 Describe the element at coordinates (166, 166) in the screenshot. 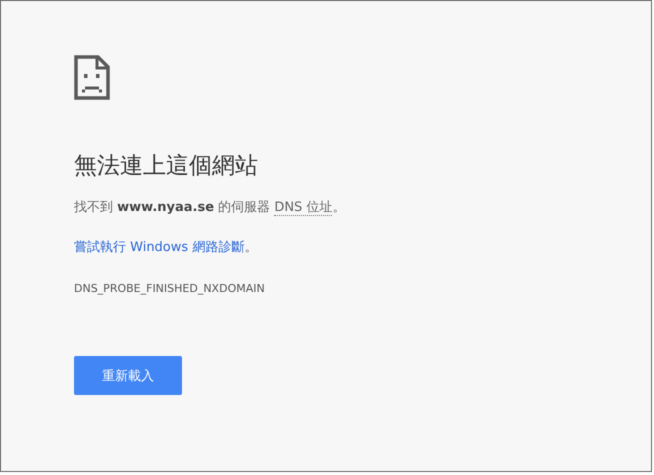

I see `error-heading: 無法連上這個網站` at that location.